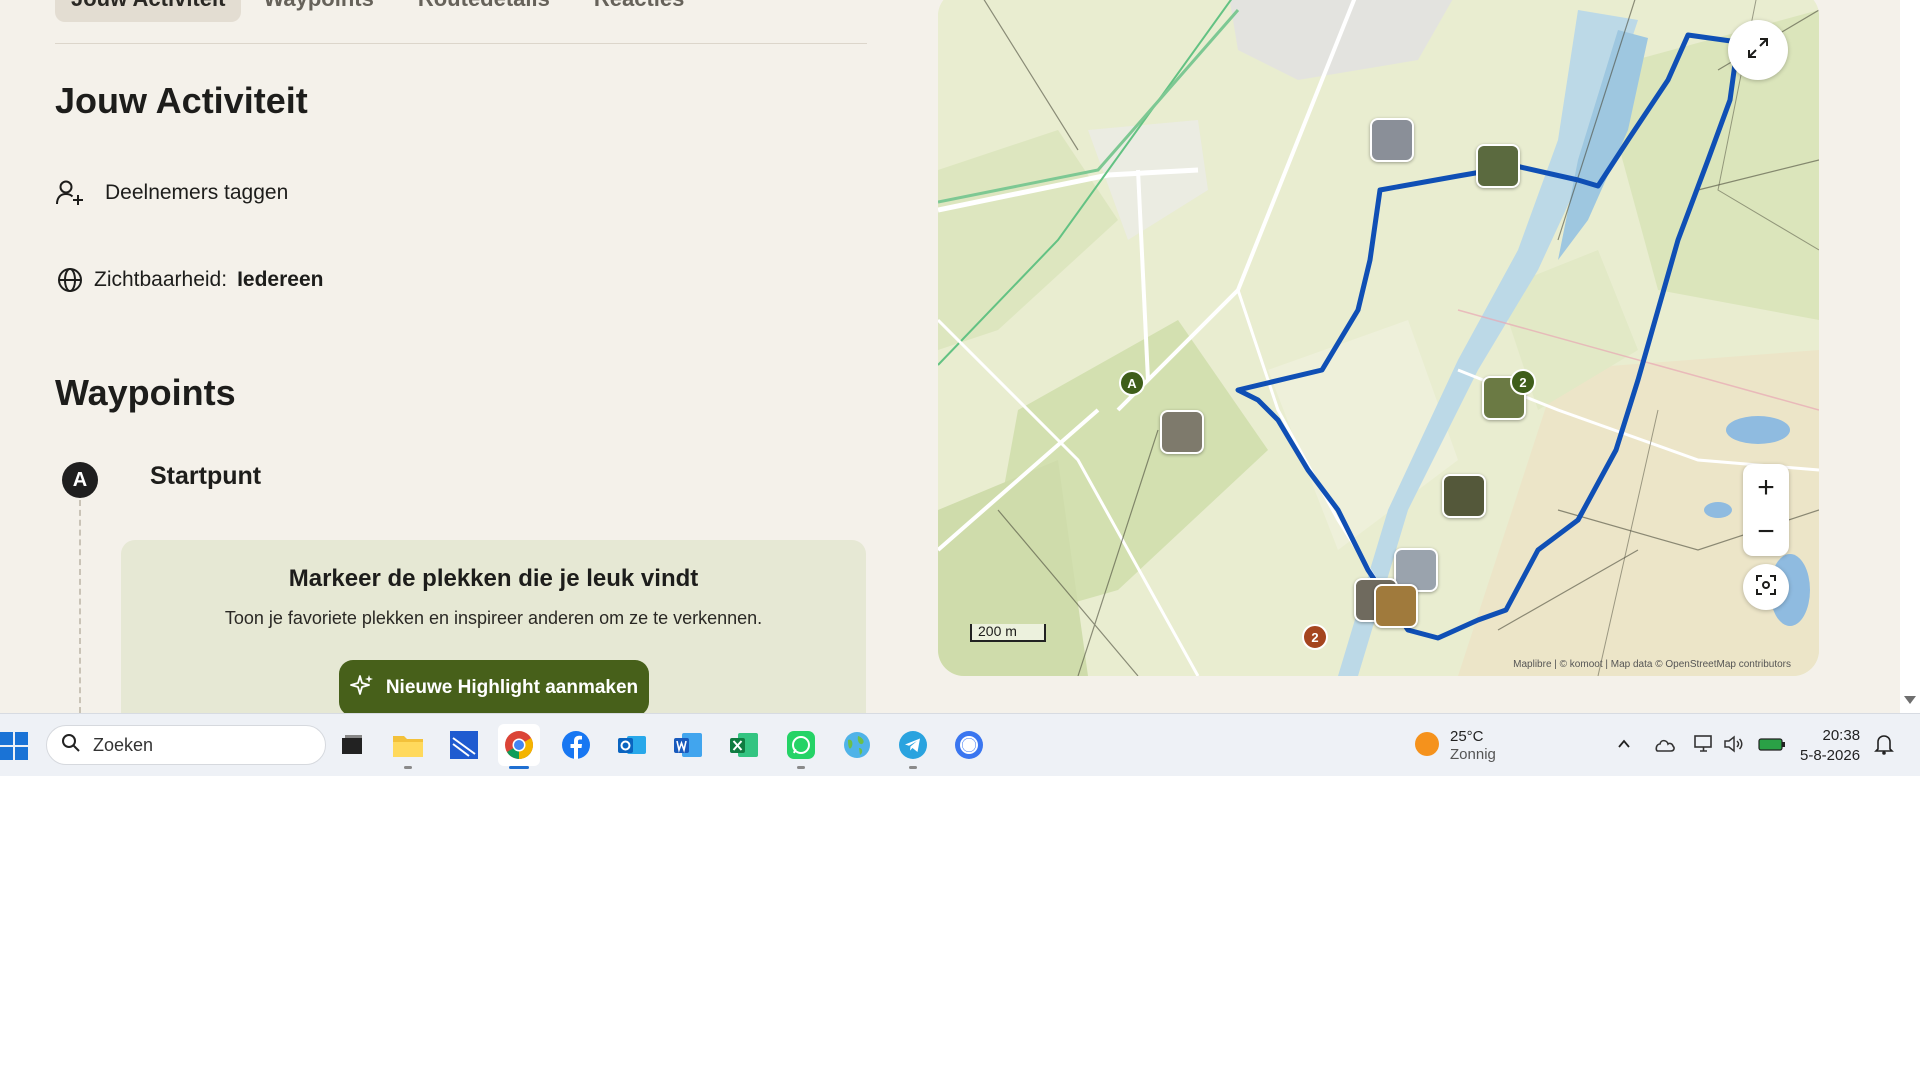 The width and height of the screenshot is (1920, 1080). What do you see at coordinates (148, 11) in the screenshot?
I see `tab-jouw-activiteit: Jouw Activiteit` at bounding box center [148, 11].